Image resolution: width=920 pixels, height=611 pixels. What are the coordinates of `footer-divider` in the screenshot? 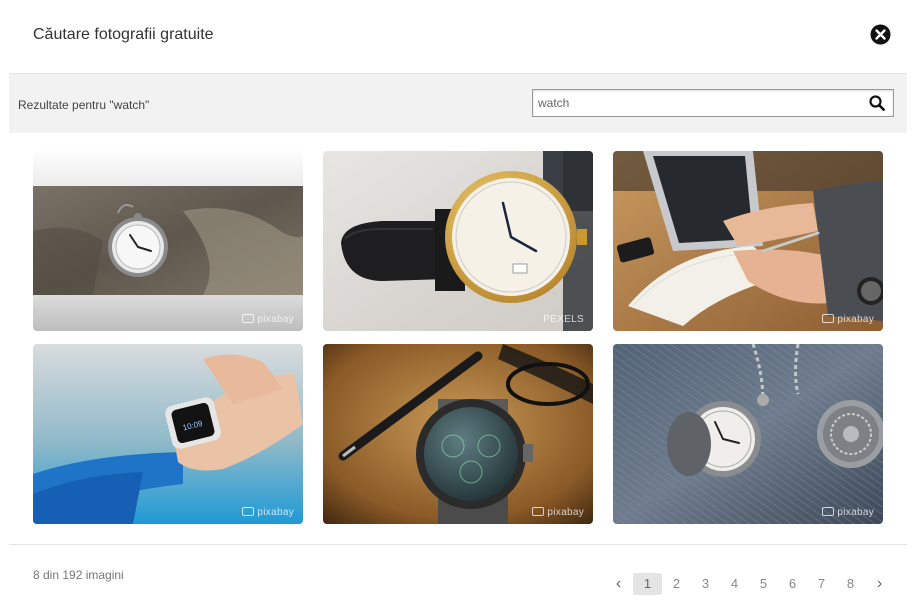 It's located at (458, 544).